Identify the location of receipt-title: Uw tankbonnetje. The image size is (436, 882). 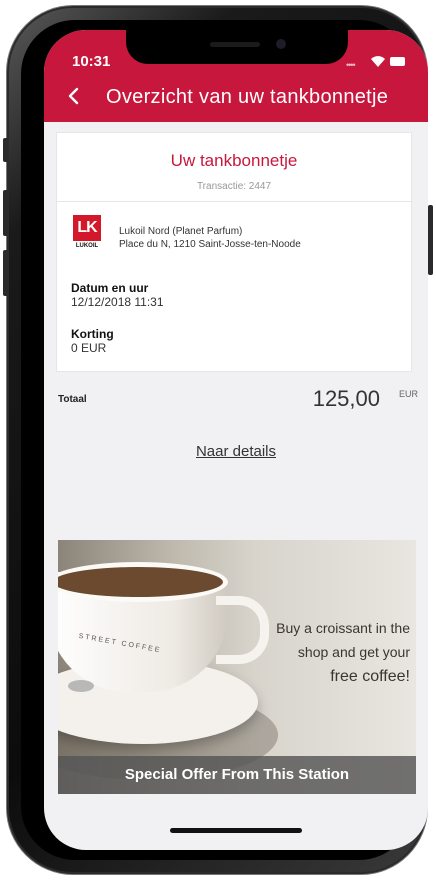
(234, 160).